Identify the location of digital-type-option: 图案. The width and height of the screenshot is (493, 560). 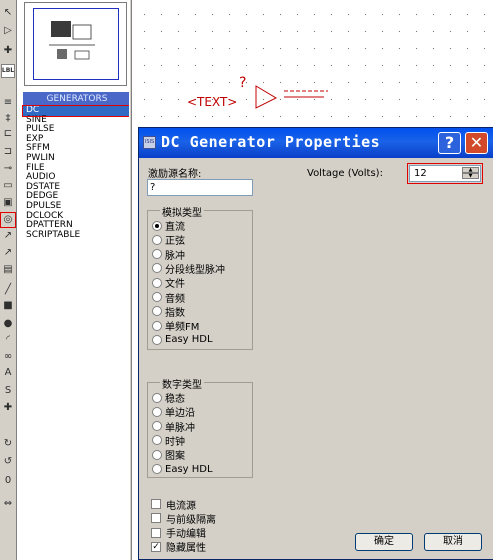
(168, 455).